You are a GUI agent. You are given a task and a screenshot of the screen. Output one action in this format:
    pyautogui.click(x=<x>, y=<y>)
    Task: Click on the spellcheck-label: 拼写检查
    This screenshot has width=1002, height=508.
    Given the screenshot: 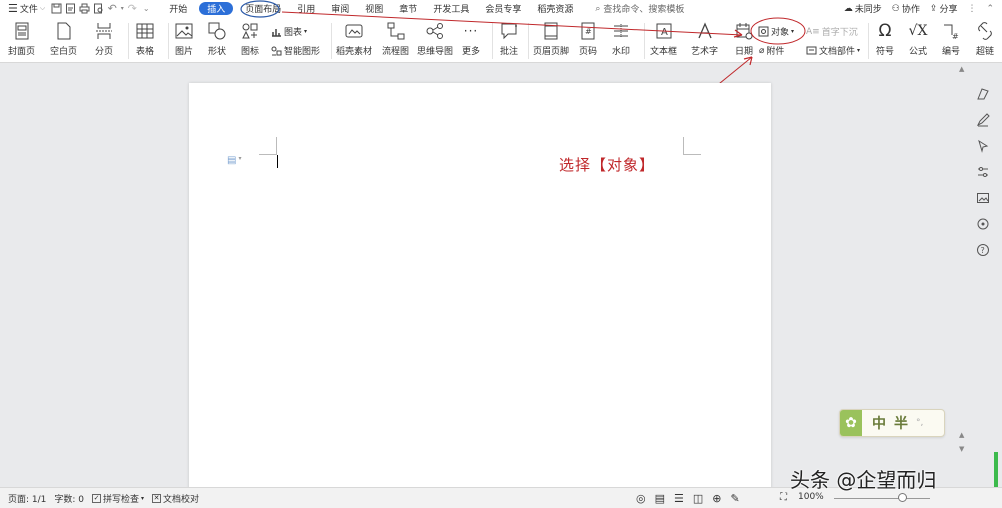 What is the action you would take?
    pyautogui.click(x=121, y=499)
    